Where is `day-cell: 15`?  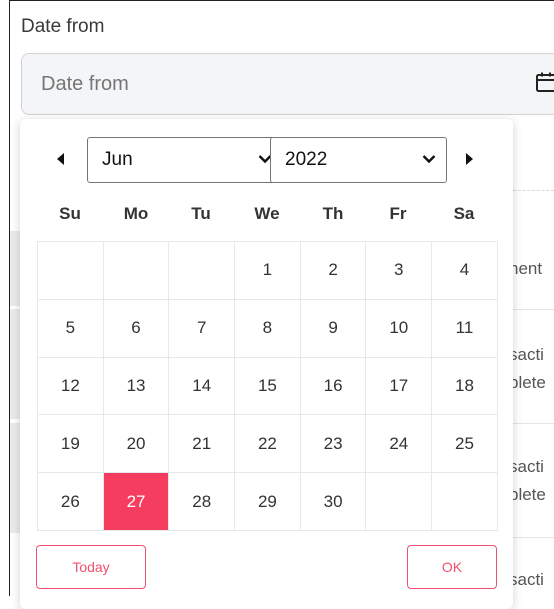
day-cell: 15 is located at coordinates (268, 386).